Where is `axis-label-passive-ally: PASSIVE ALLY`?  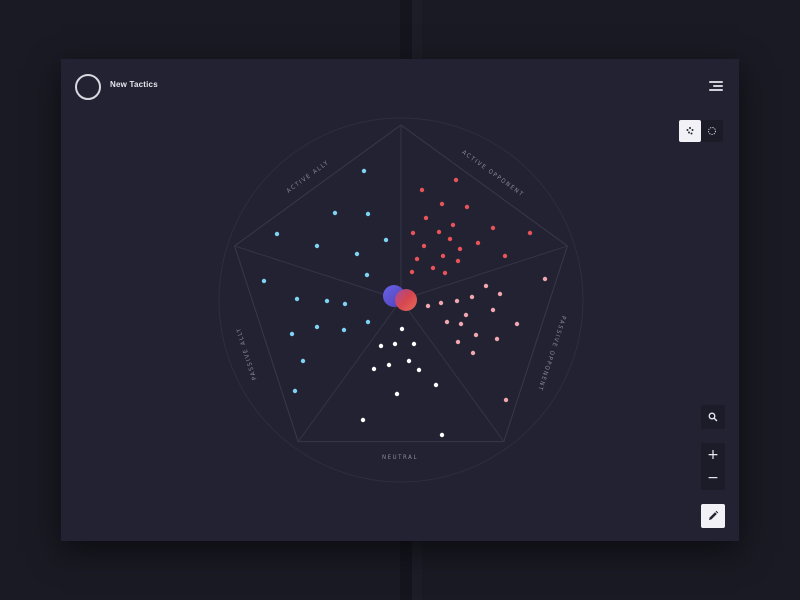 axis-label-passive-ally: PASSIVE ALLY is located at coordinates (247, 353).